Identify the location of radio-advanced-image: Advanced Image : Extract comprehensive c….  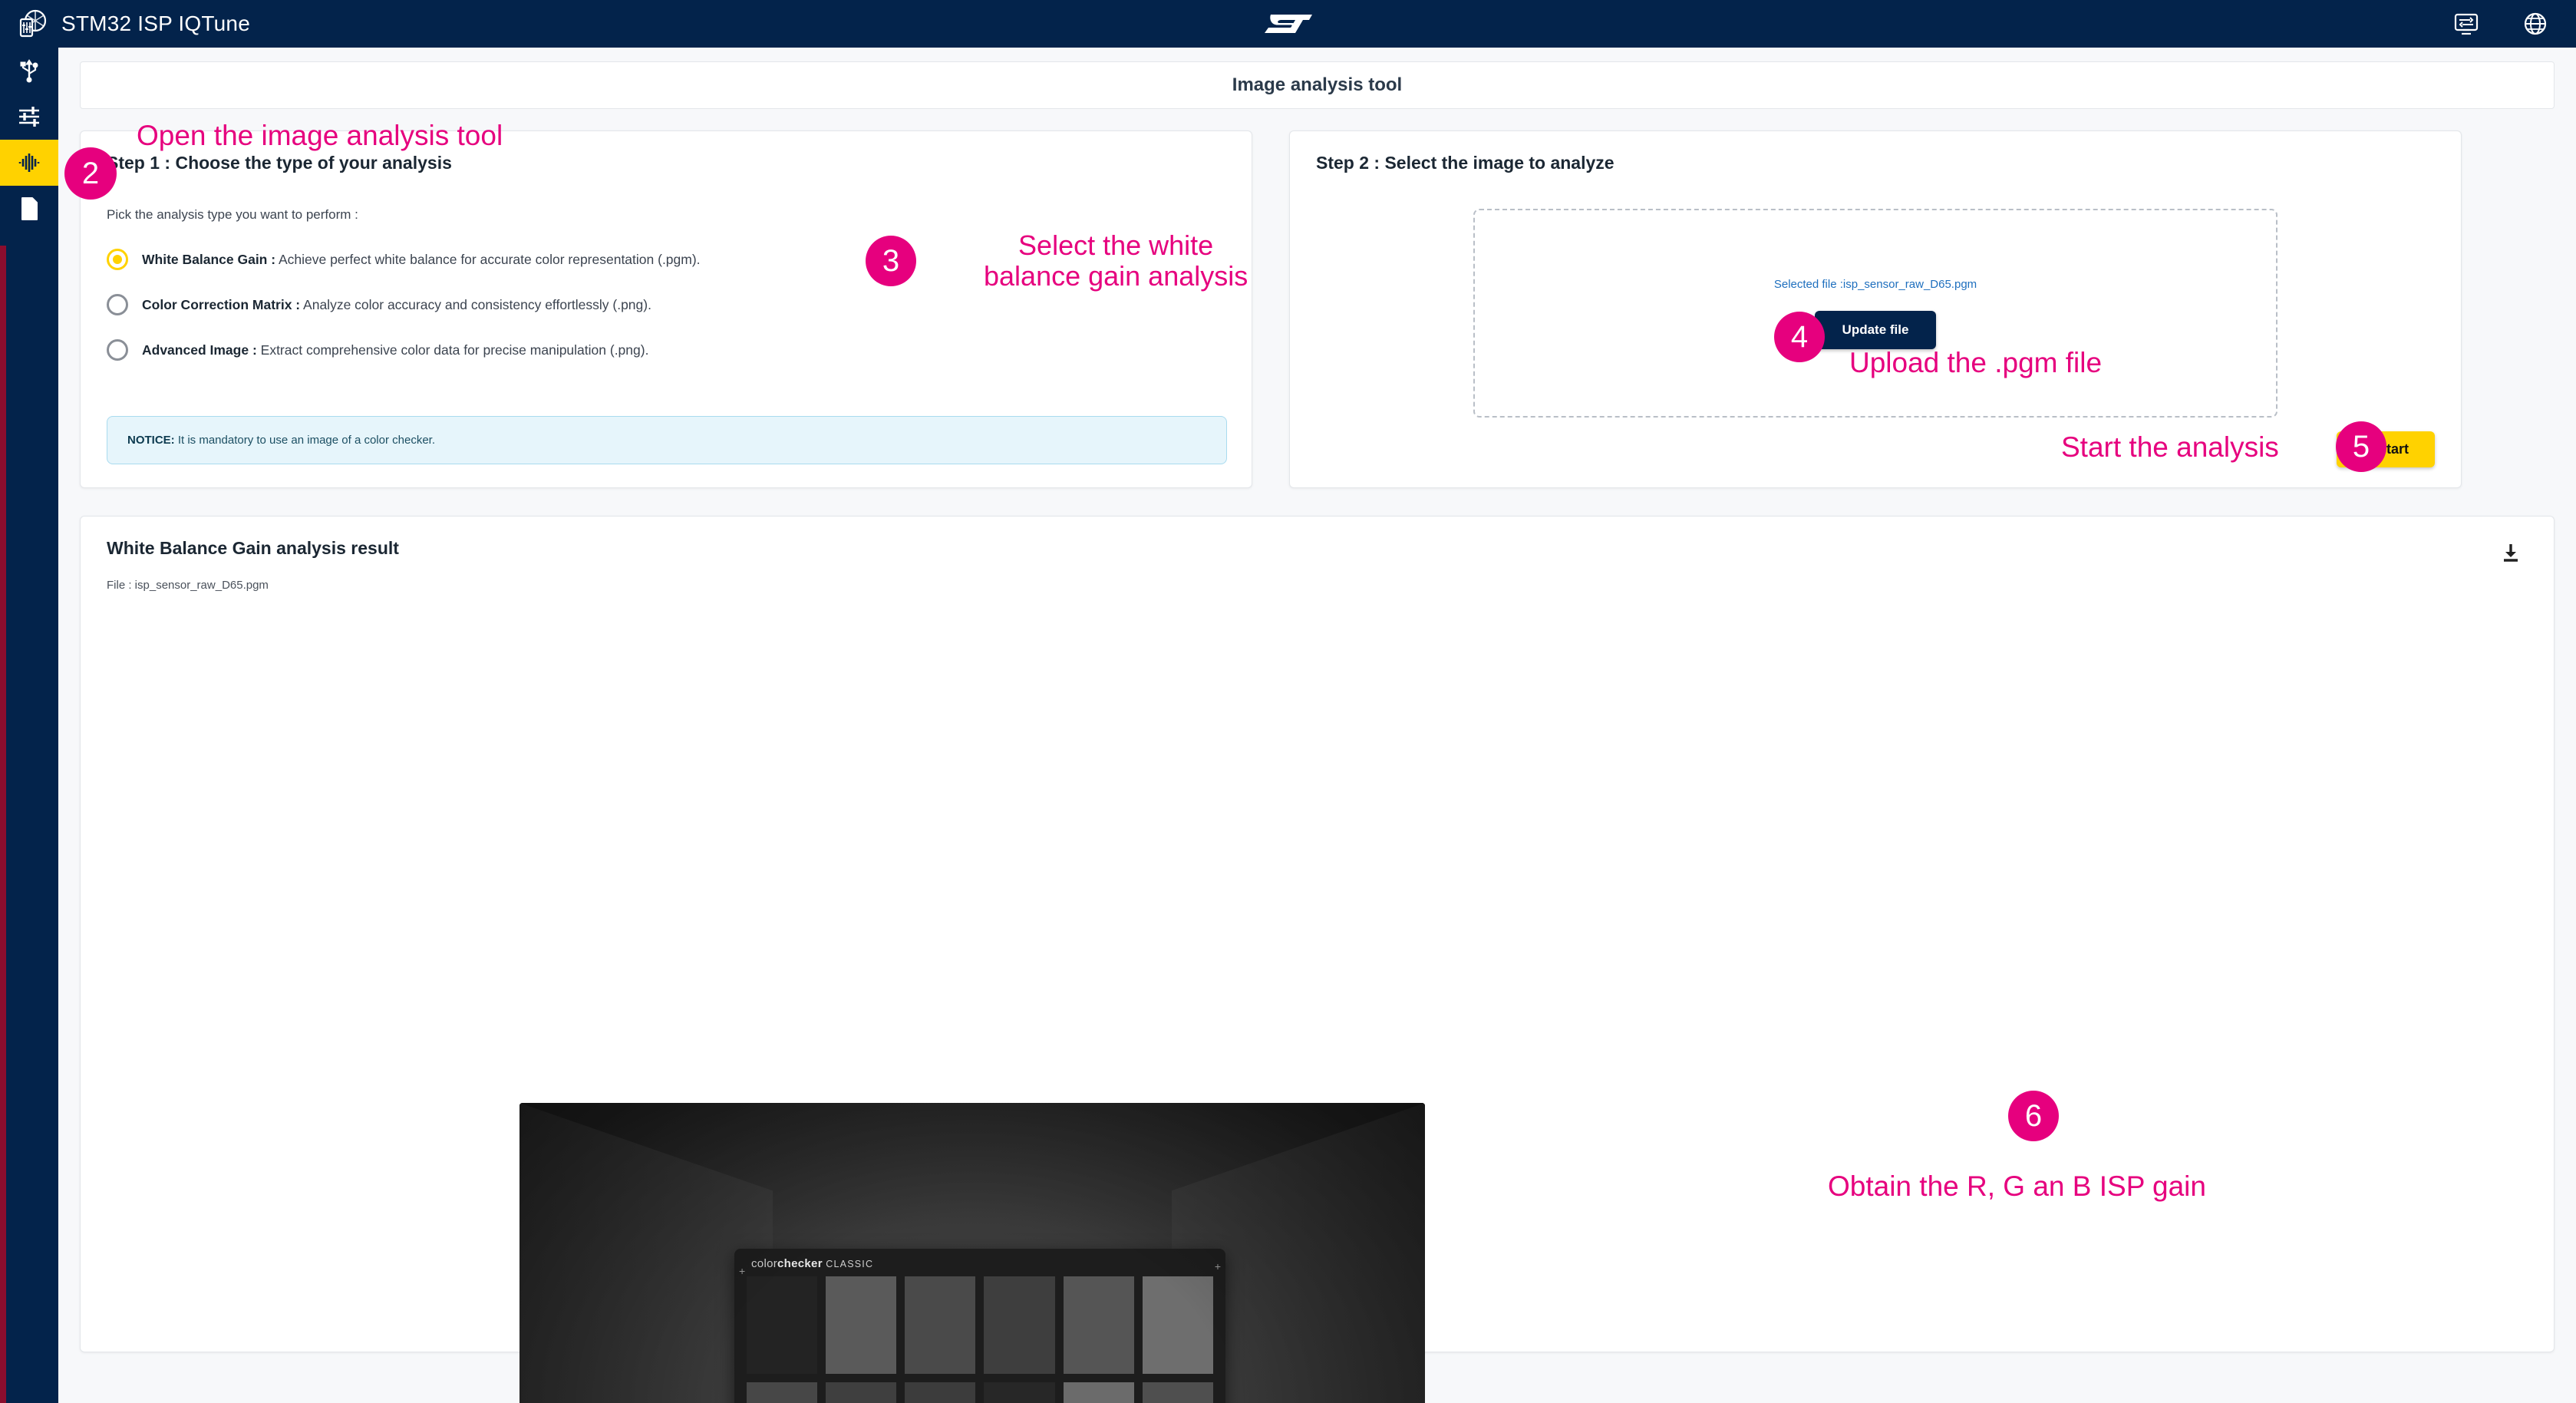
(666, 350).